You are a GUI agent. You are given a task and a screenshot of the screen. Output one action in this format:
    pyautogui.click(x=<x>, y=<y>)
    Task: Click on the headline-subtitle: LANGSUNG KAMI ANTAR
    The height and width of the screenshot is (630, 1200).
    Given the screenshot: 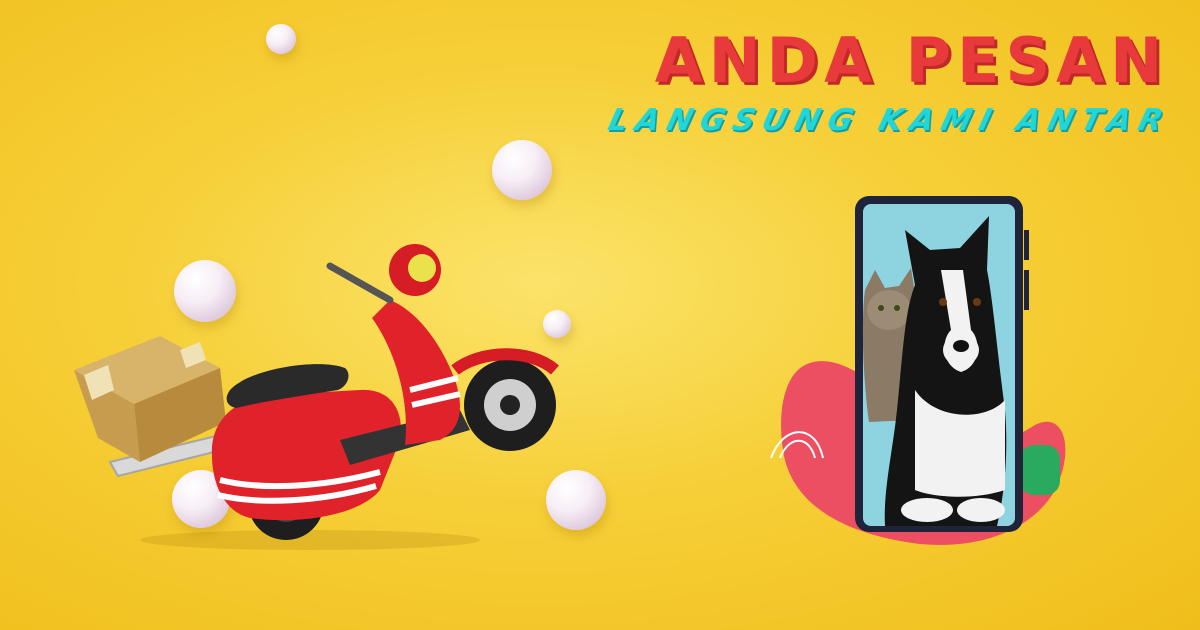 What is the action you would take?
    pyautogui.click(x=889, y=120)
    